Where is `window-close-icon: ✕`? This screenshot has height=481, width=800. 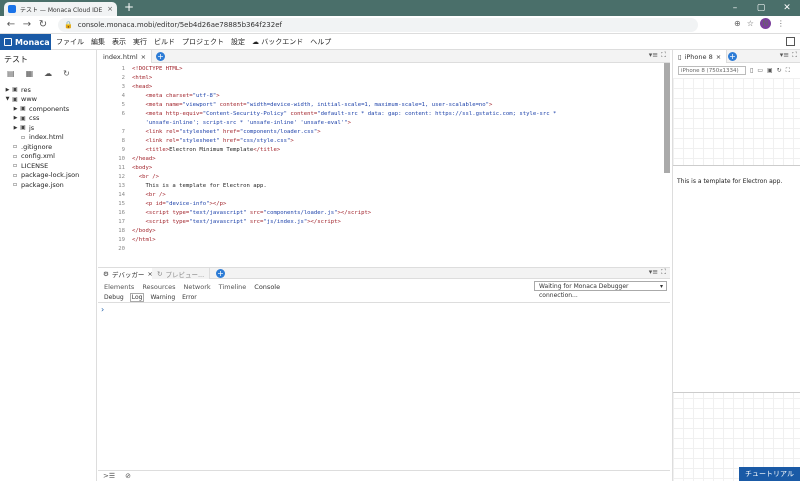
window-close-icon: ✕ is located at coordinates (787, 8).